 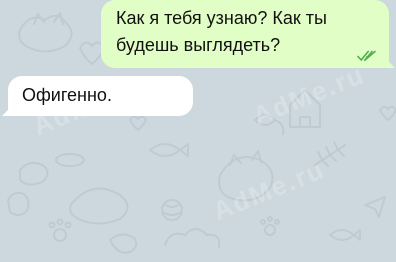 I want to click on paper-plane-doodle-icon, so click(x=375, y=207).